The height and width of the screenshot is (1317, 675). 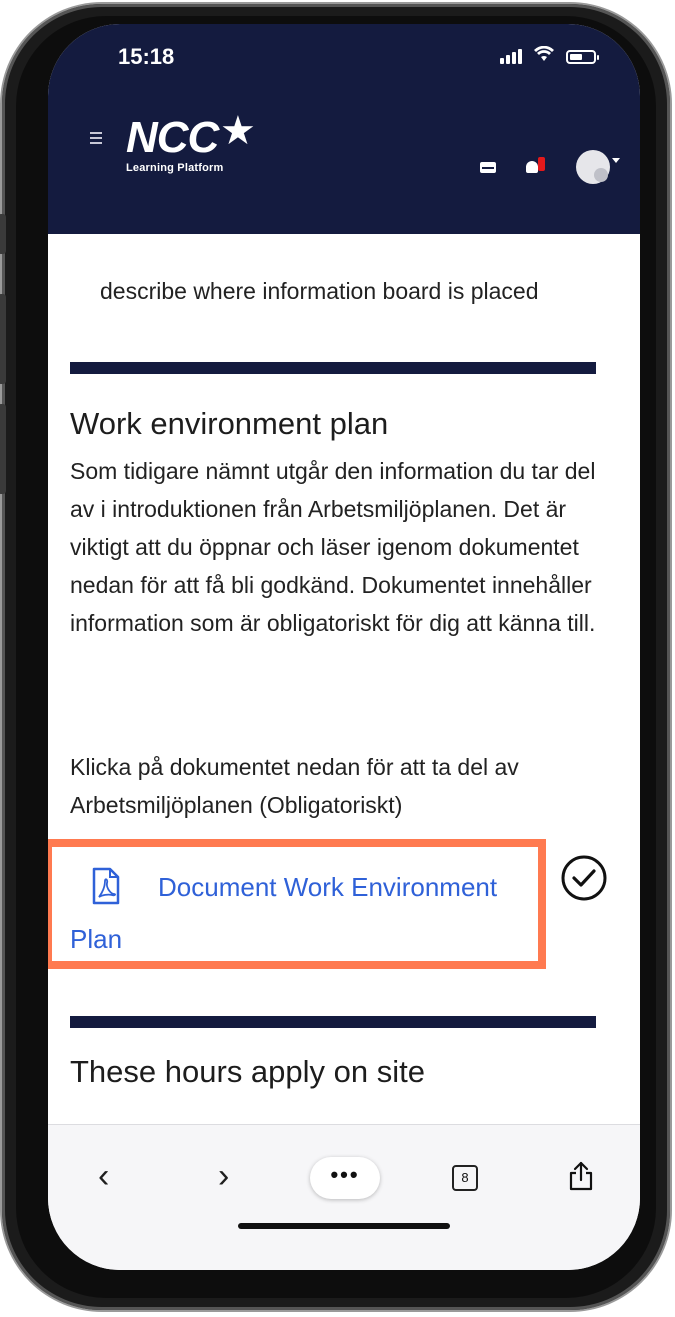 I want to click on tabs-button: 8, so click(x=465, y=1178).